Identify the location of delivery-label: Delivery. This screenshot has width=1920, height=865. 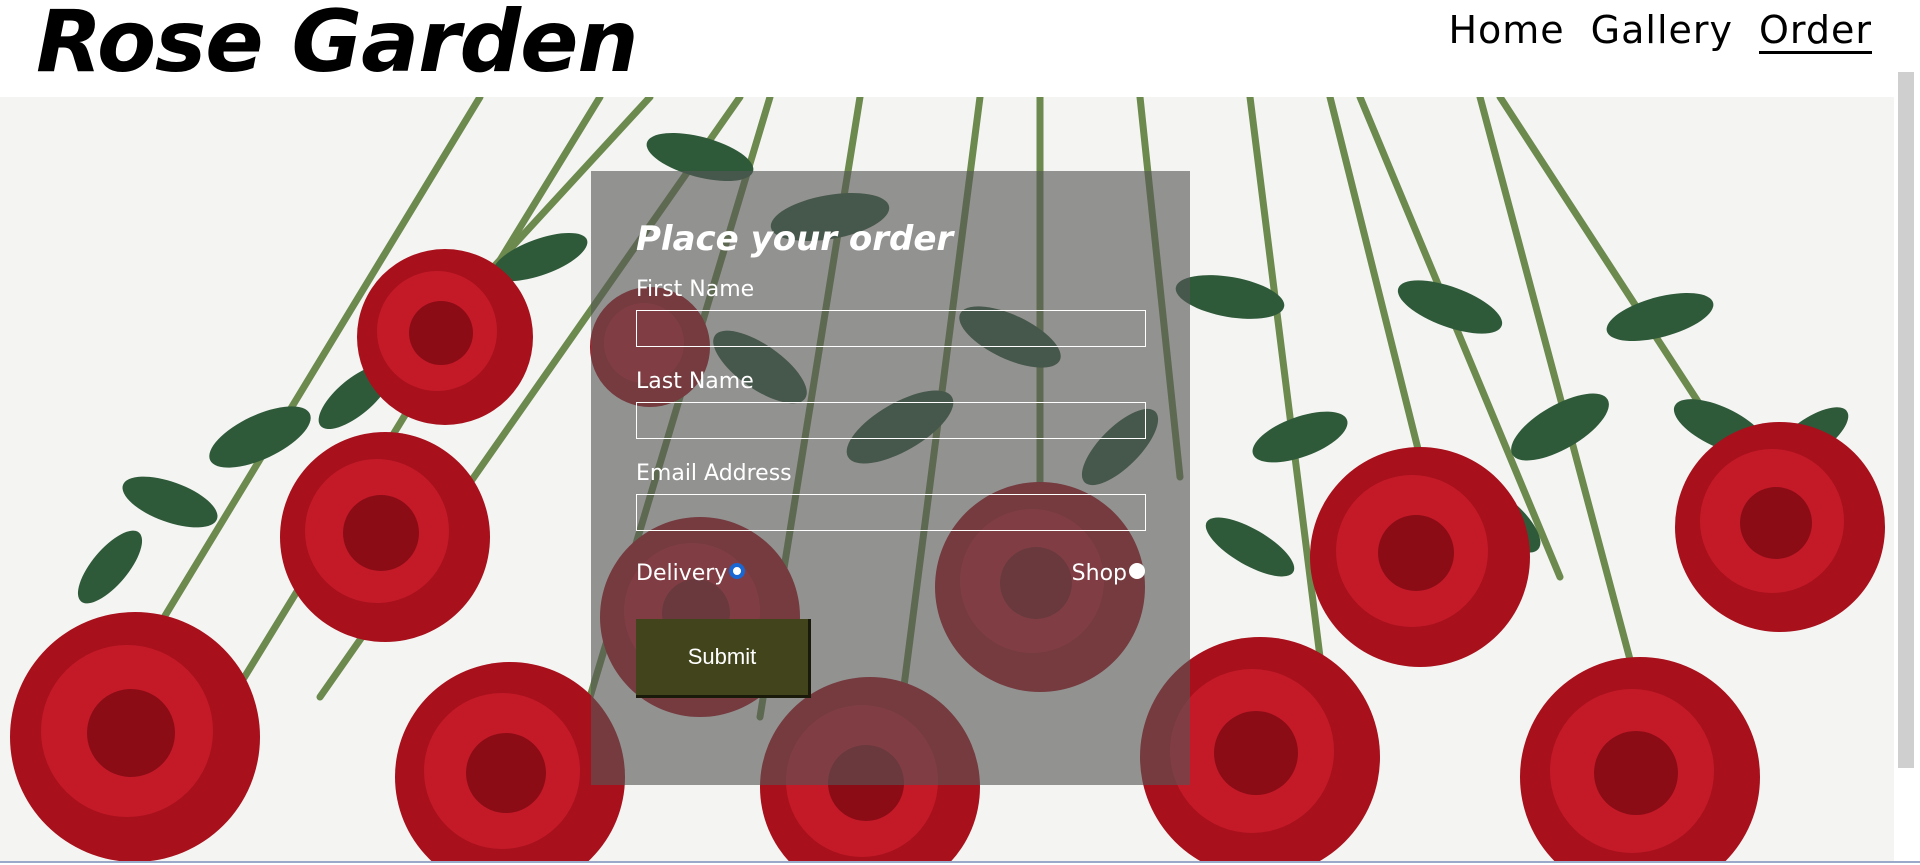
(682, 573).